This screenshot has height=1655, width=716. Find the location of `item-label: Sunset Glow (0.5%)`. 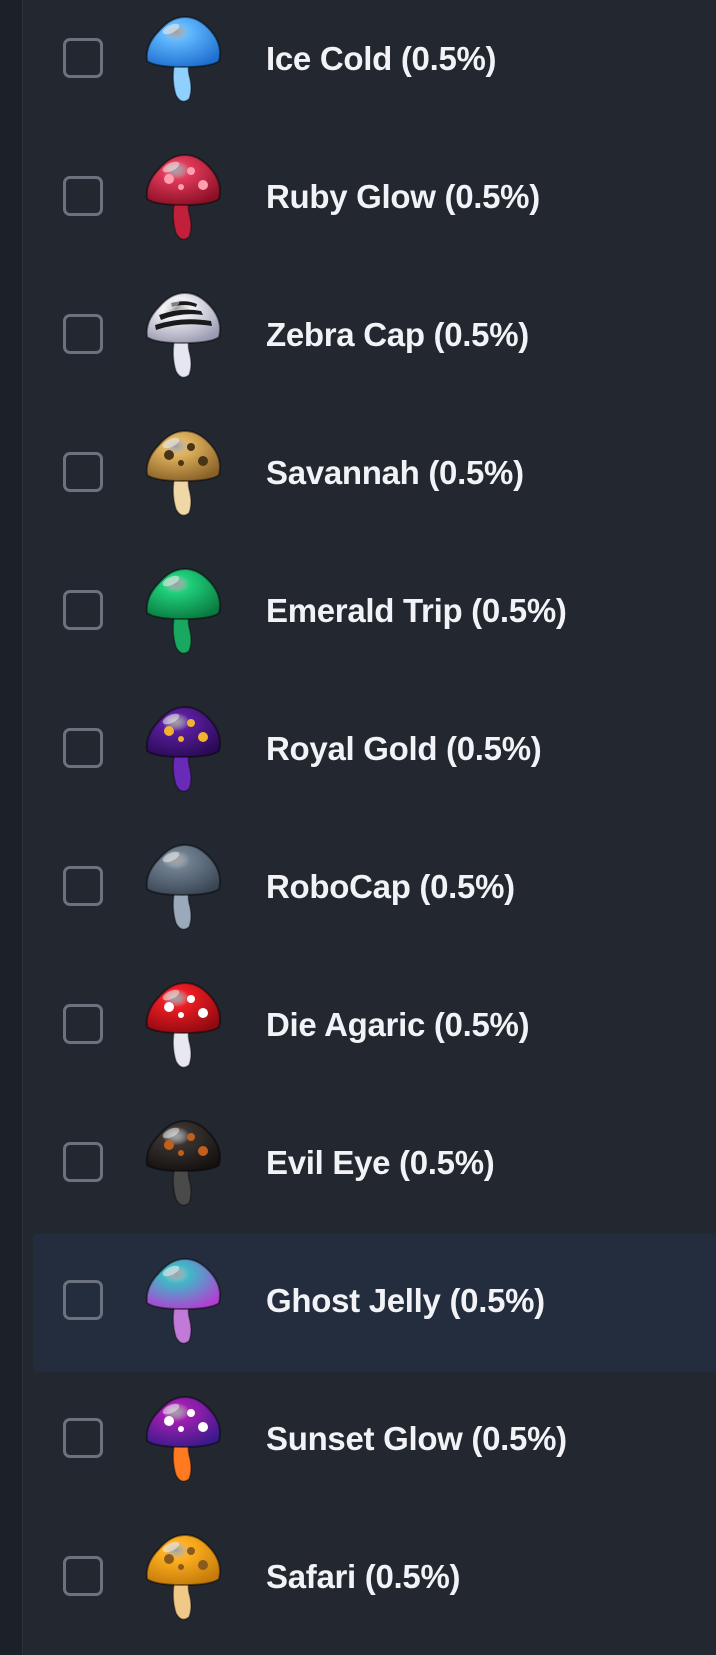

item-label: Sunset Glow (0.5%) is located at coordinates (416, 1438).